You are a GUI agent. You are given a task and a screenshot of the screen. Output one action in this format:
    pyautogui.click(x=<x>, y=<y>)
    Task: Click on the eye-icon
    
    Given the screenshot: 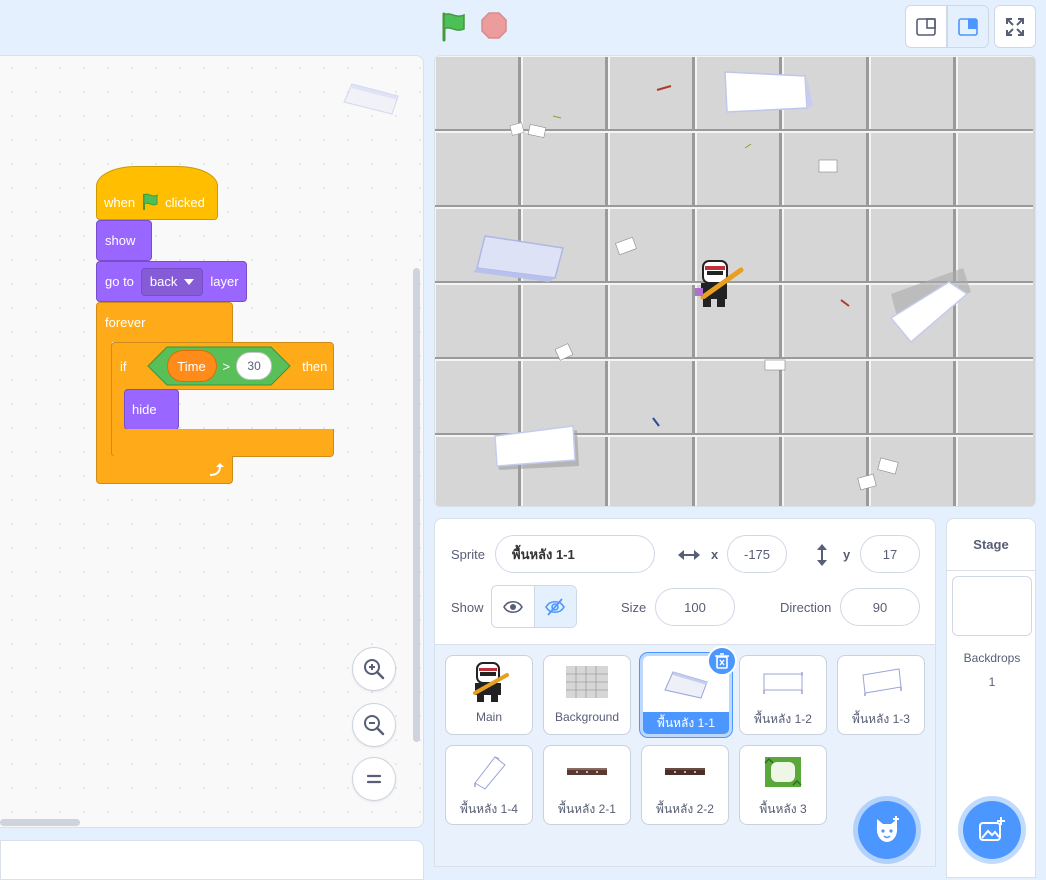 What is the action you would take?
    pyautogui.click(x=513, y=606)
    